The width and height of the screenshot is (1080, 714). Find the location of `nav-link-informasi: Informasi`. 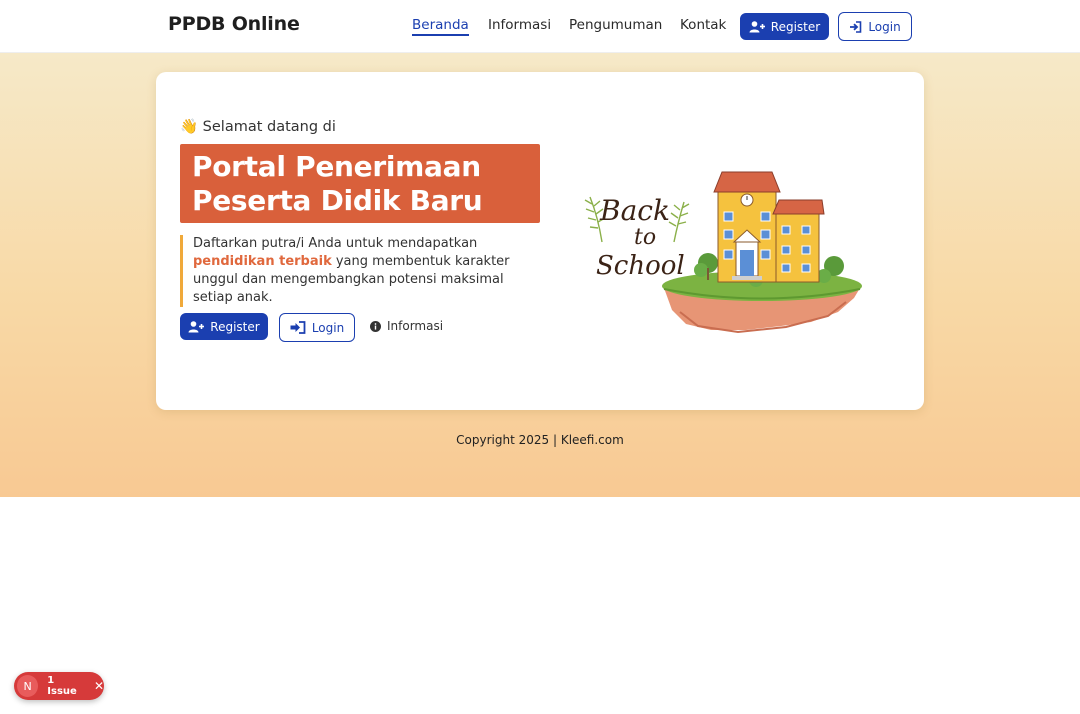

nav-link-informasi: Informasi is located at coordinates (519, 25).